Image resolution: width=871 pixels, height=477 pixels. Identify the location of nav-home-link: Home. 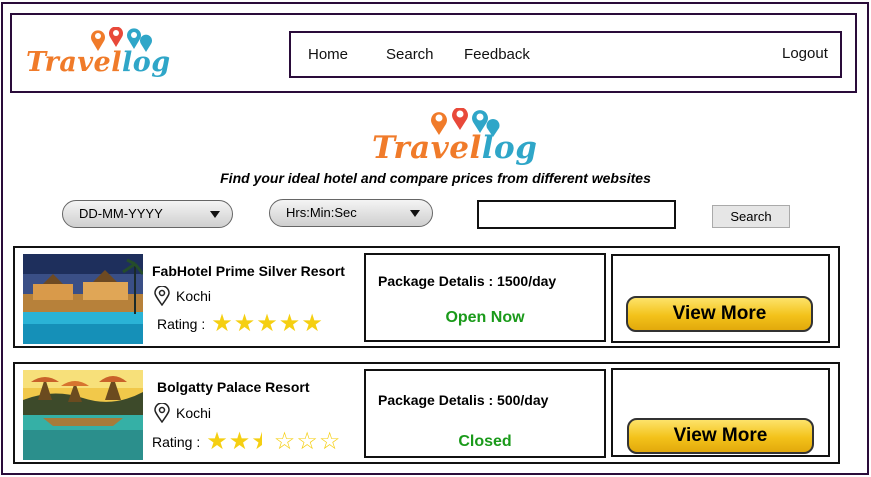
(328, 54).